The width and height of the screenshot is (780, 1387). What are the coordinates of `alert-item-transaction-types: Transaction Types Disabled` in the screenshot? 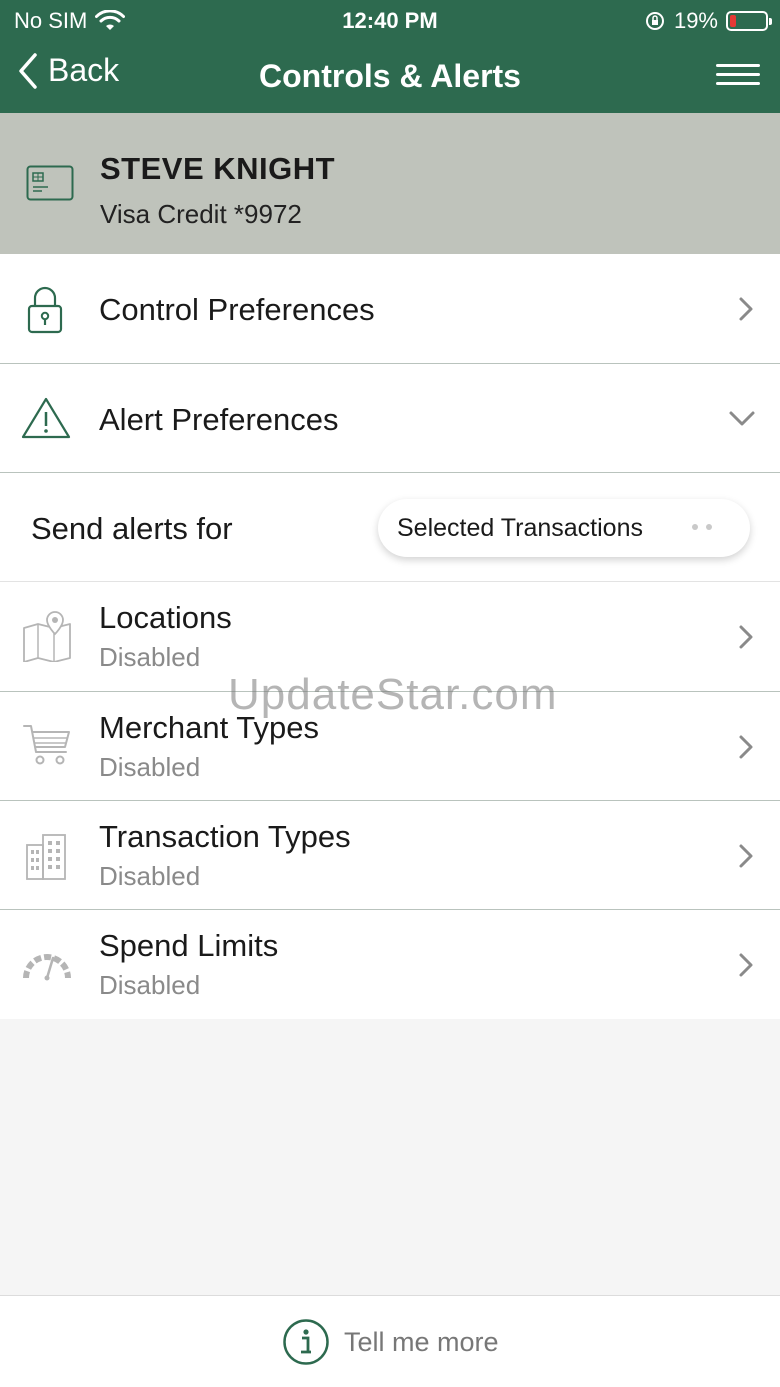 It's located at (390, 855).